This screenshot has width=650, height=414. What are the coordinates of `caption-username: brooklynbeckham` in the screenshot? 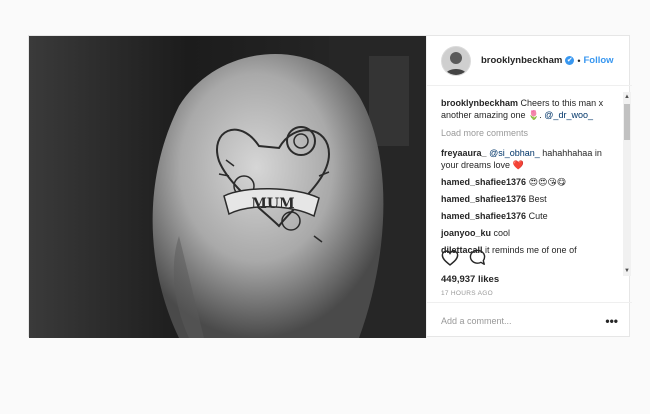 It's located at (479, 103).